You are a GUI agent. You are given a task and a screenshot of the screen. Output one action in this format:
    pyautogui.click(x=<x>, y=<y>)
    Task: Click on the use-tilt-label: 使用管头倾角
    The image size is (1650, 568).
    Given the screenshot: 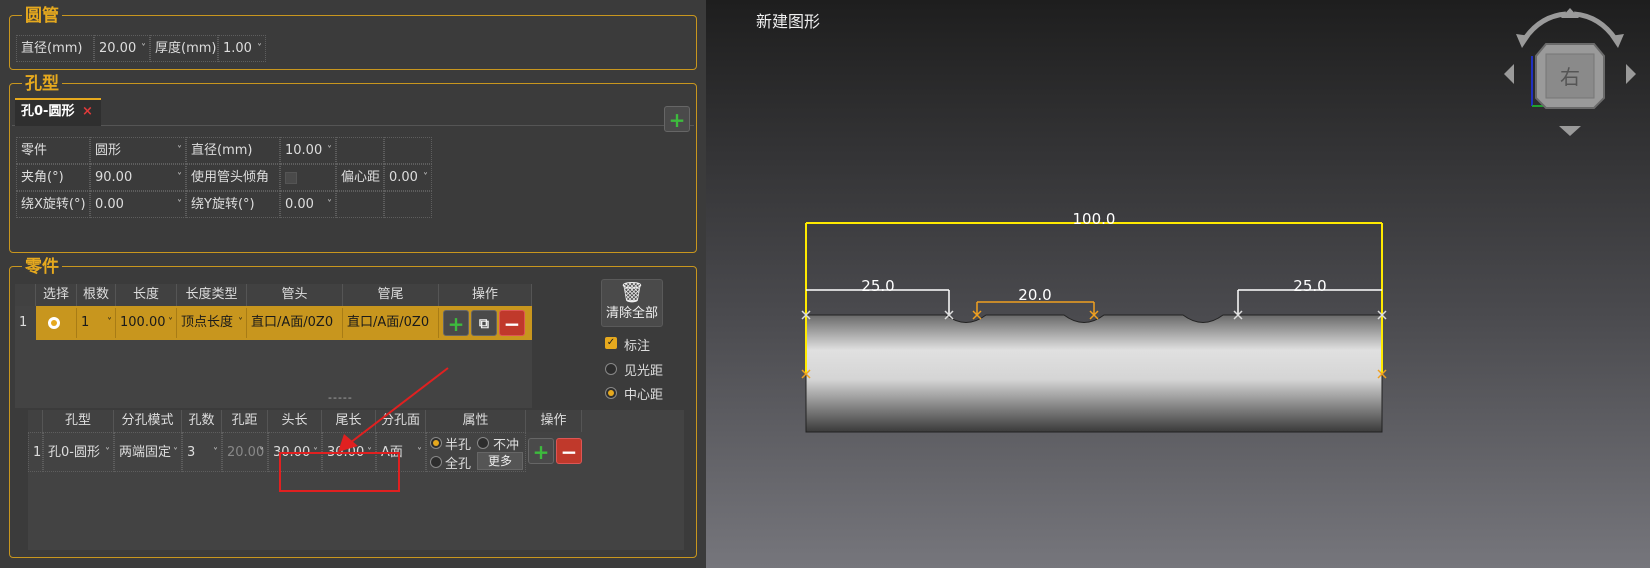 What is the action you would take?
    pyautogui.click(x=233, y=177)
    